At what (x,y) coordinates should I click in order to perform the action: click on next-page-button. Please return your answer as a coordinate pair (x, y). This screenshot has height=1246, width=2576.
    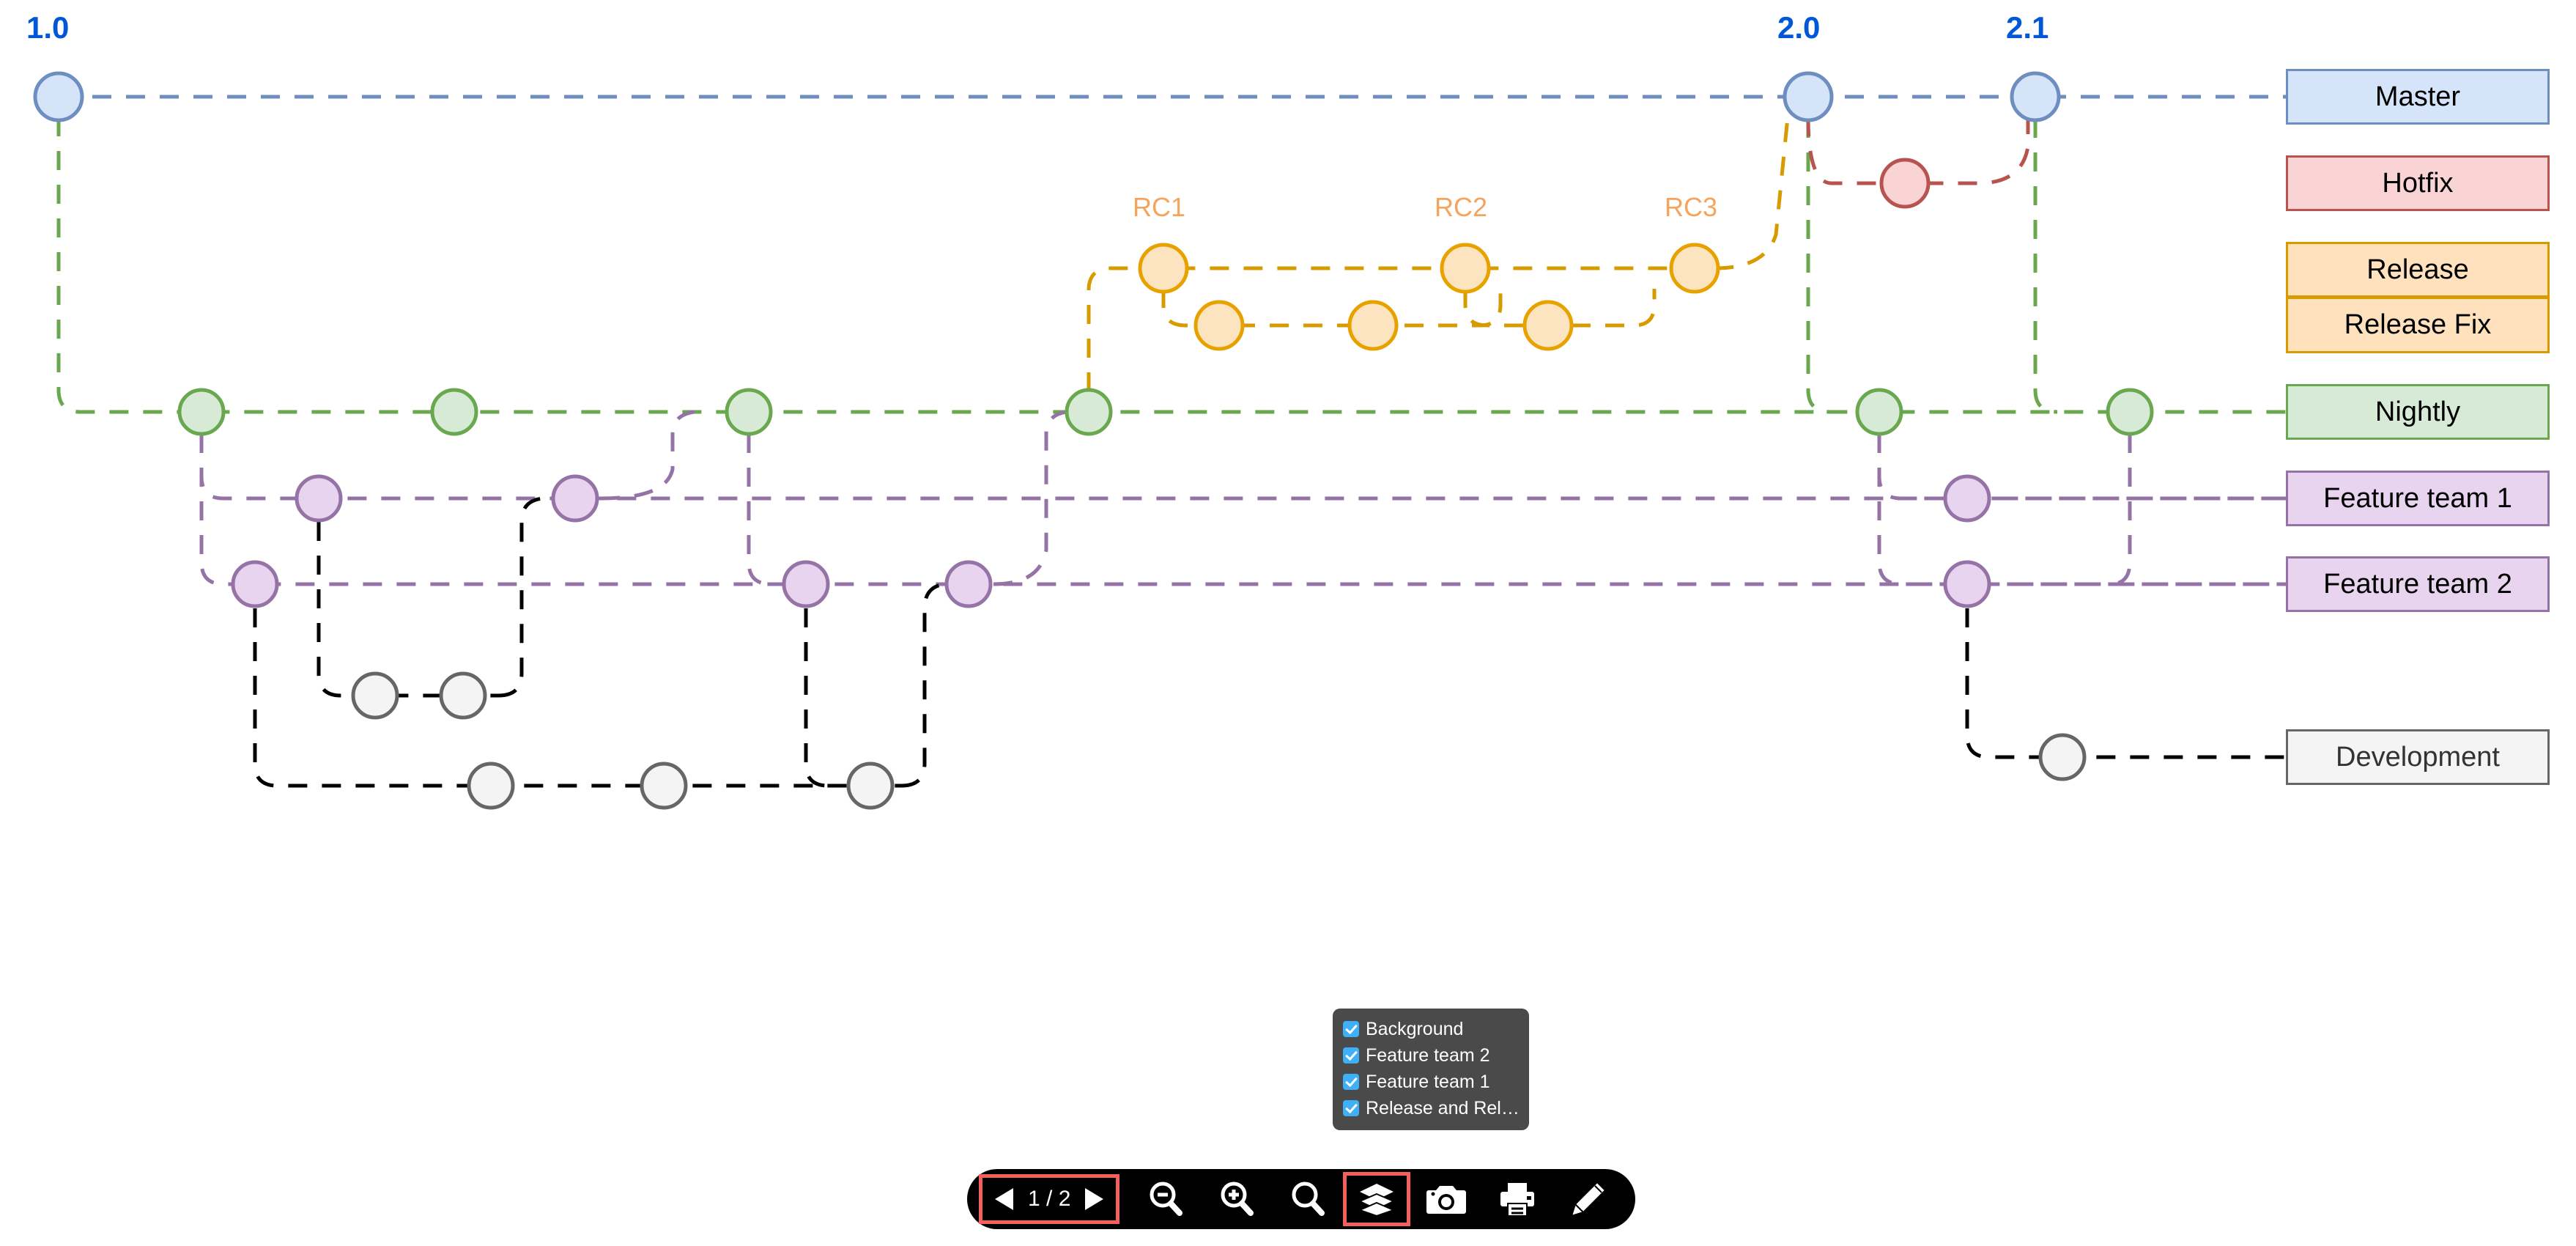
    Looking at the image, I should click on (1094, 1199).